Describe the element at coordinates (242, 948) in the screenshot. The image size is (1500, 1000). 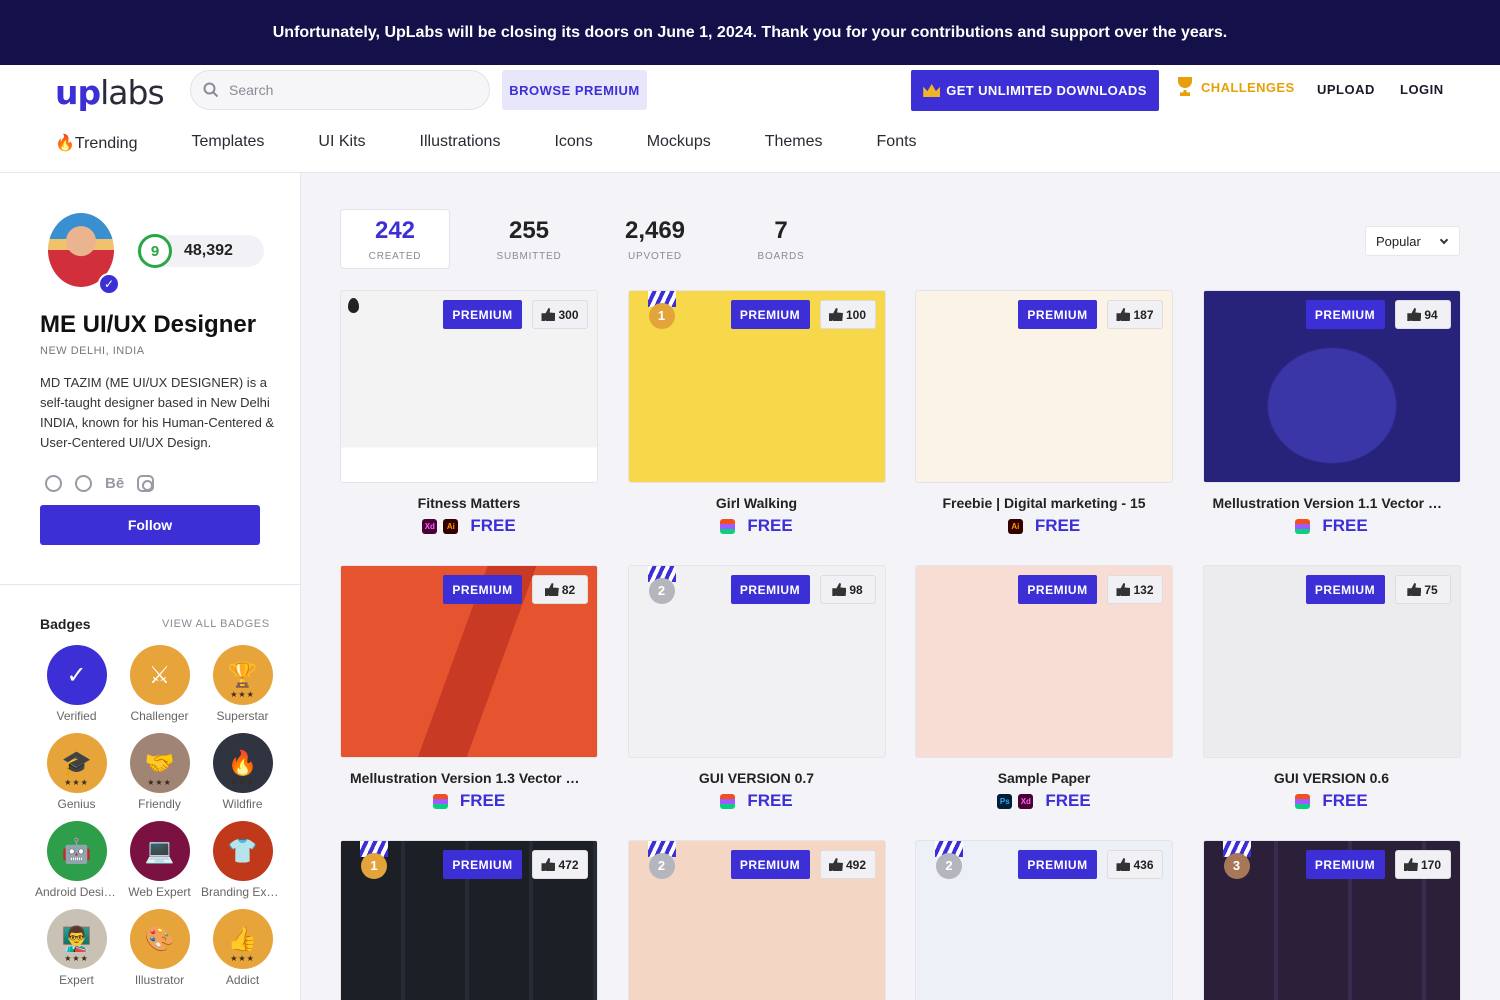
I see `badge-item: 👍 ★★★ Addict` at that location.